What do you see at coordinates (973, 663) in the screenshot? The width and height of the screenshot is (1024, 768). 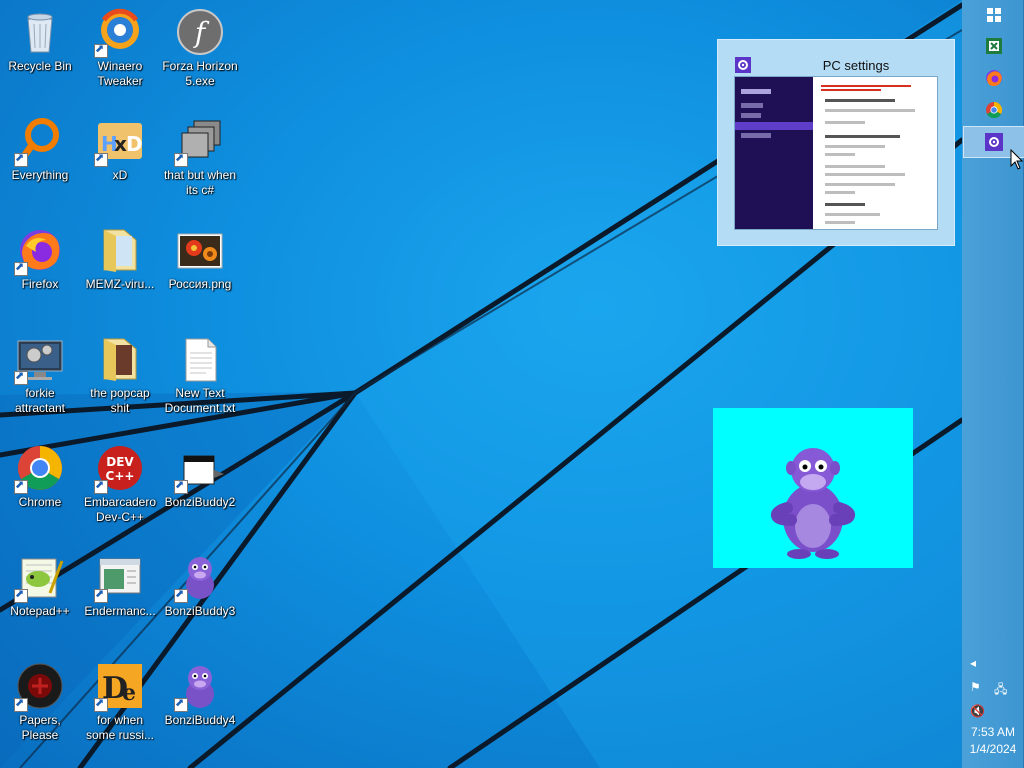 I see `show-hidden-icons-icon: ◂` at bounding box center [973, 663].